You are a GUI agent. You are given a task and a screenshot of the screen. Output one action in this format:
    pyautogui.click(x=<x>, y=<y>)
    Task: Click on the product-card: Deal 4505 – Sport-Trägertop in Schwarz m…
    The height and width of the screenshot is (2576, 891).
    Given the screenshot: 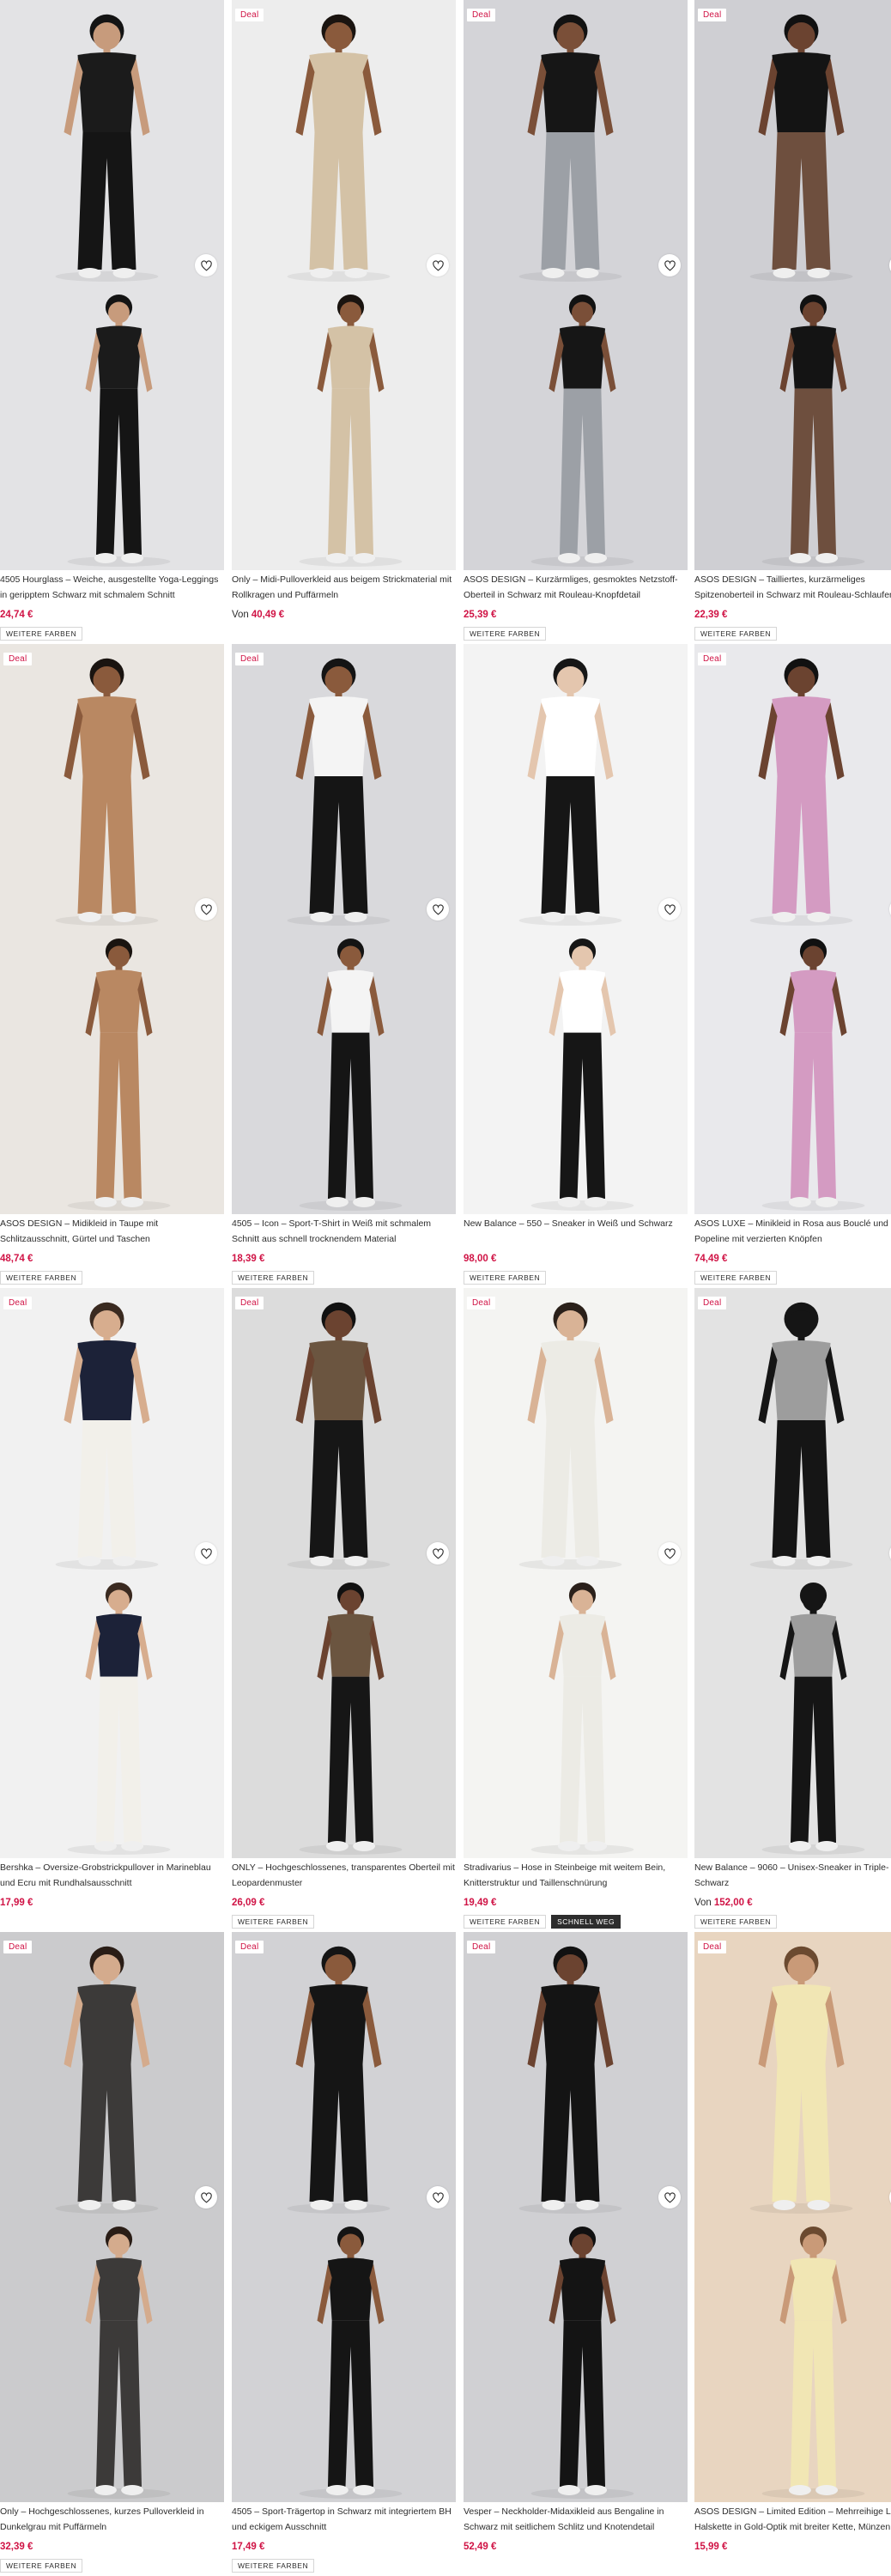 What is the action you would take?
    pyautogui.click(x=344, y=2254)
    